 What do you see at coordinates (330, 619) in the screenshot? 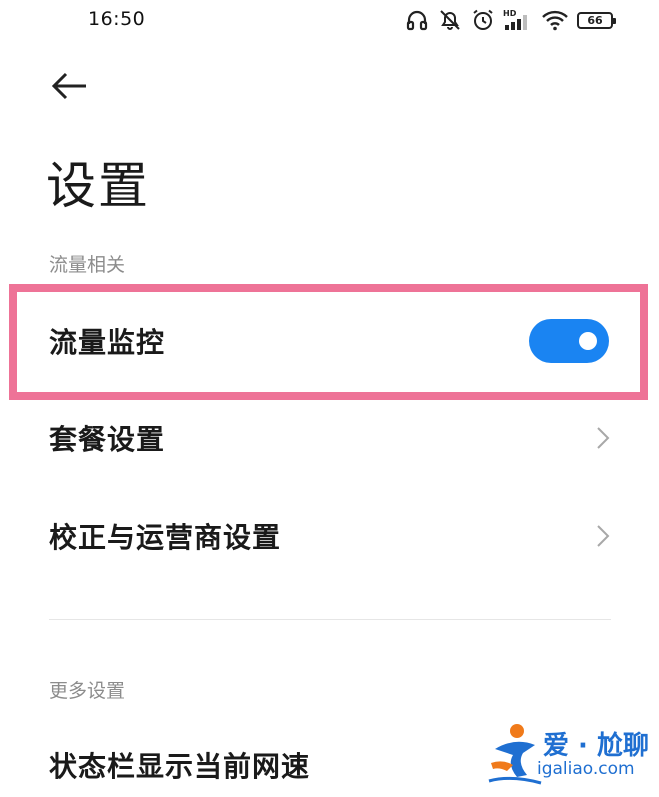
I see `section-divider` at bounding box center [330, 619].